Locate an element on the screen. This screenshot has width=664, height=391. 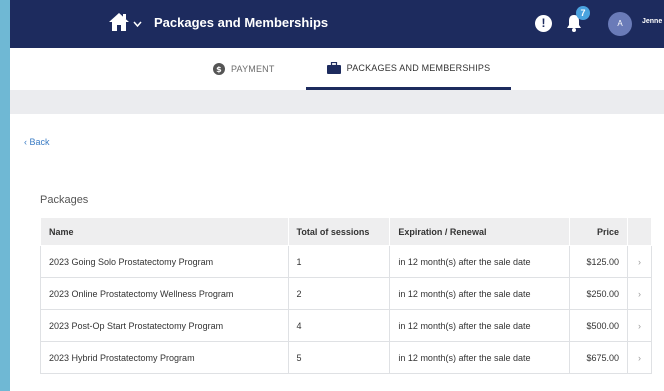
package-sessions: 1 is located at coordinates (339, 261).